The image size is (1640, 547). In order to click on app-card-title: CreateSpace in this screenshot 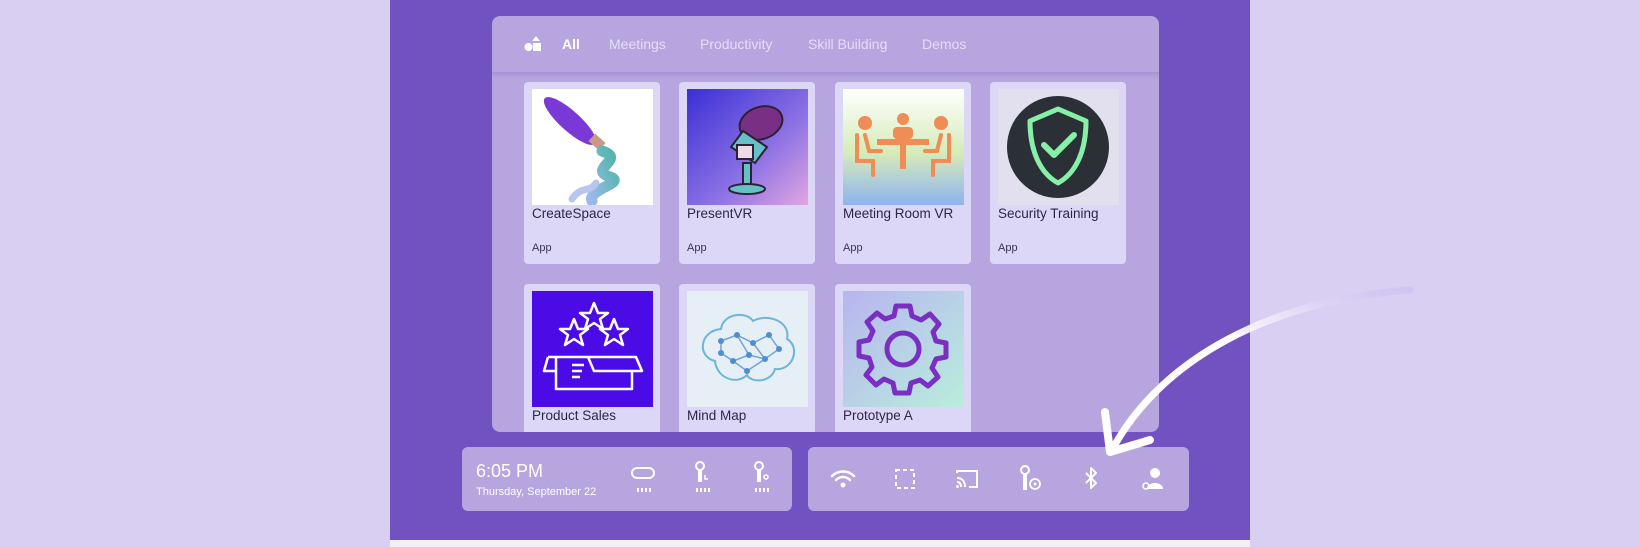, I will do `click(571, 213)`.